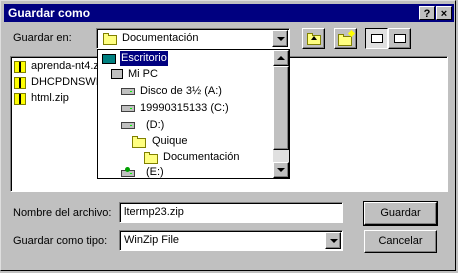 This screenshot has height=273, width=458. I want to click on save-in-combobox: Documentación, so click(193, 38).